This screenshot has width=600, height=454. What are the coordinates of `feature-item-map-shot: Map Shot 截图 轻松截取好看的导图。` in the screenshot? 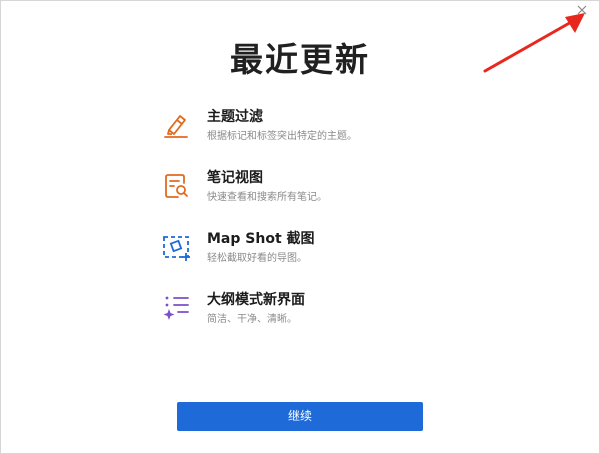 It's located at (311, 248).